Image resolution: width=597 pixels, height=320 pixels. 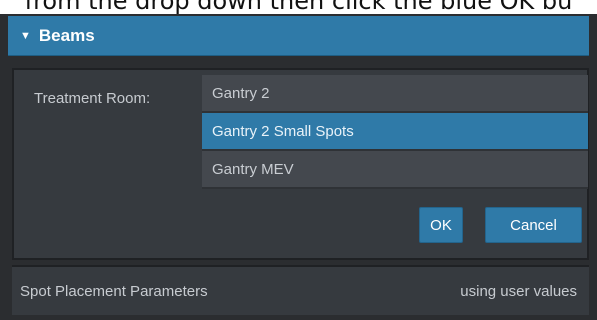 I want to click on dropdown-option-gantry-2-small-spots: Gantry 2 Small Spots, so click(x=395, y=132).